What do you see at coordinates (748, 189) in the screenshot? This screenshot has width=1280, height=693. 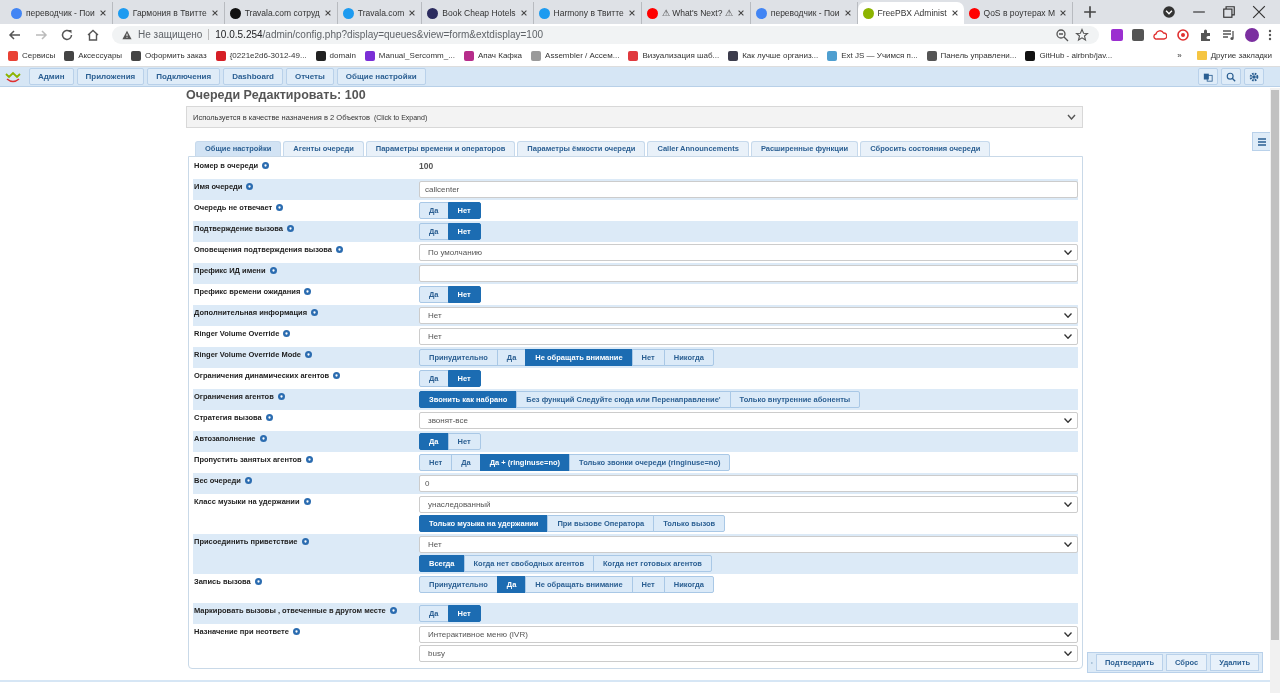 I see `input-field: callcenter` at bounding box center [748, 189].